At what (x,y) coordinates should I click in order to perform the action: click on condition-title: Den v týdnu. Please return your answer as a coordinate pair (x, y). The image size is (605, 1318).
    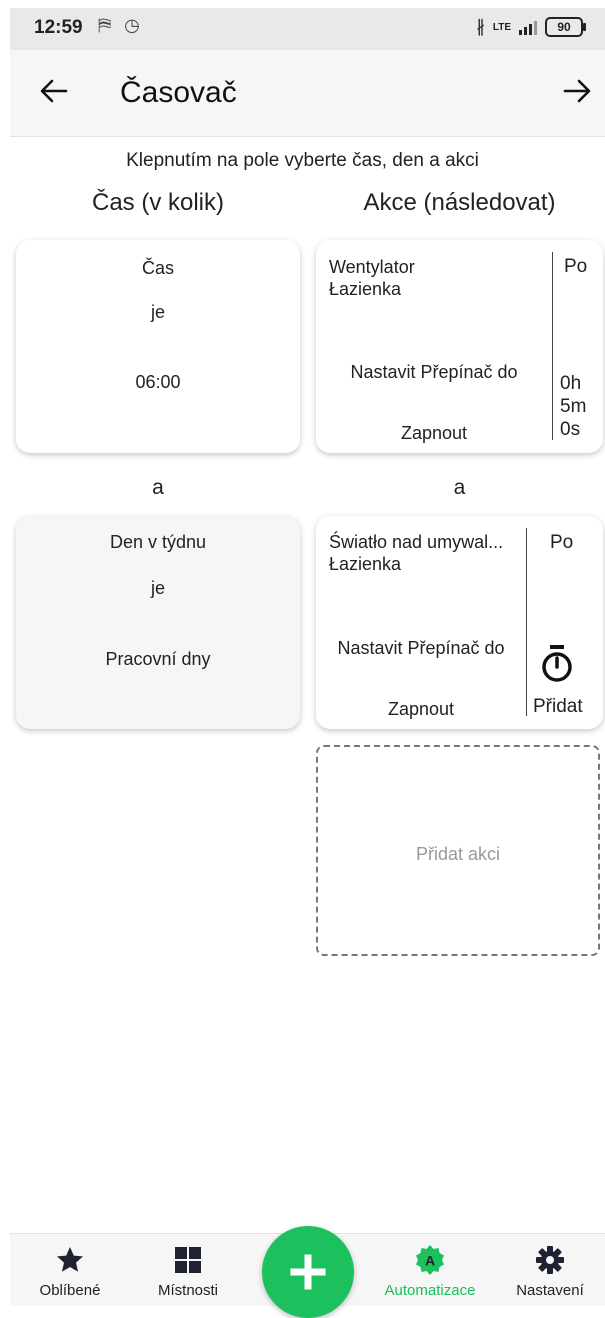
    Looking at the image, I should click on (158, 542).